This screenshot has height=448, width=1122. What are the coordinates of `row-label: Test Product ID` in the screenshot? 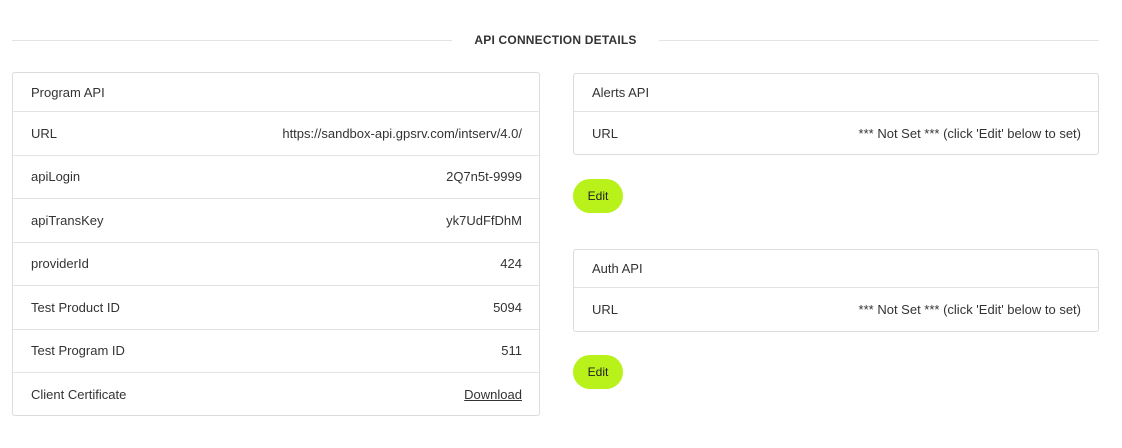 It's located at (75, 307).